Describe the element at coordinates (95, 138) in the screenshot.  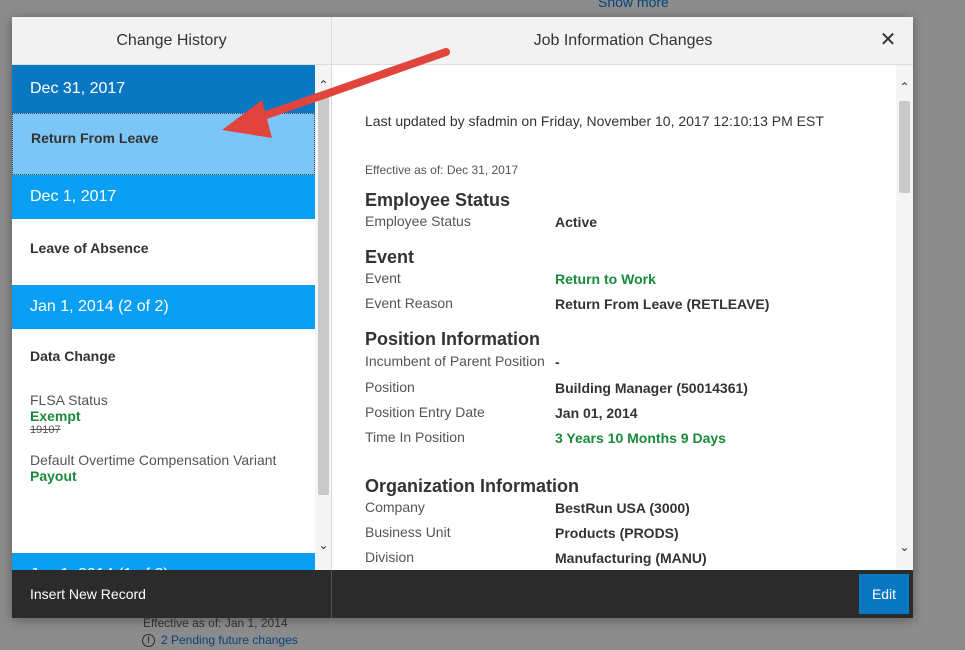
I see `history-item-label: Return From Leave` at that location.